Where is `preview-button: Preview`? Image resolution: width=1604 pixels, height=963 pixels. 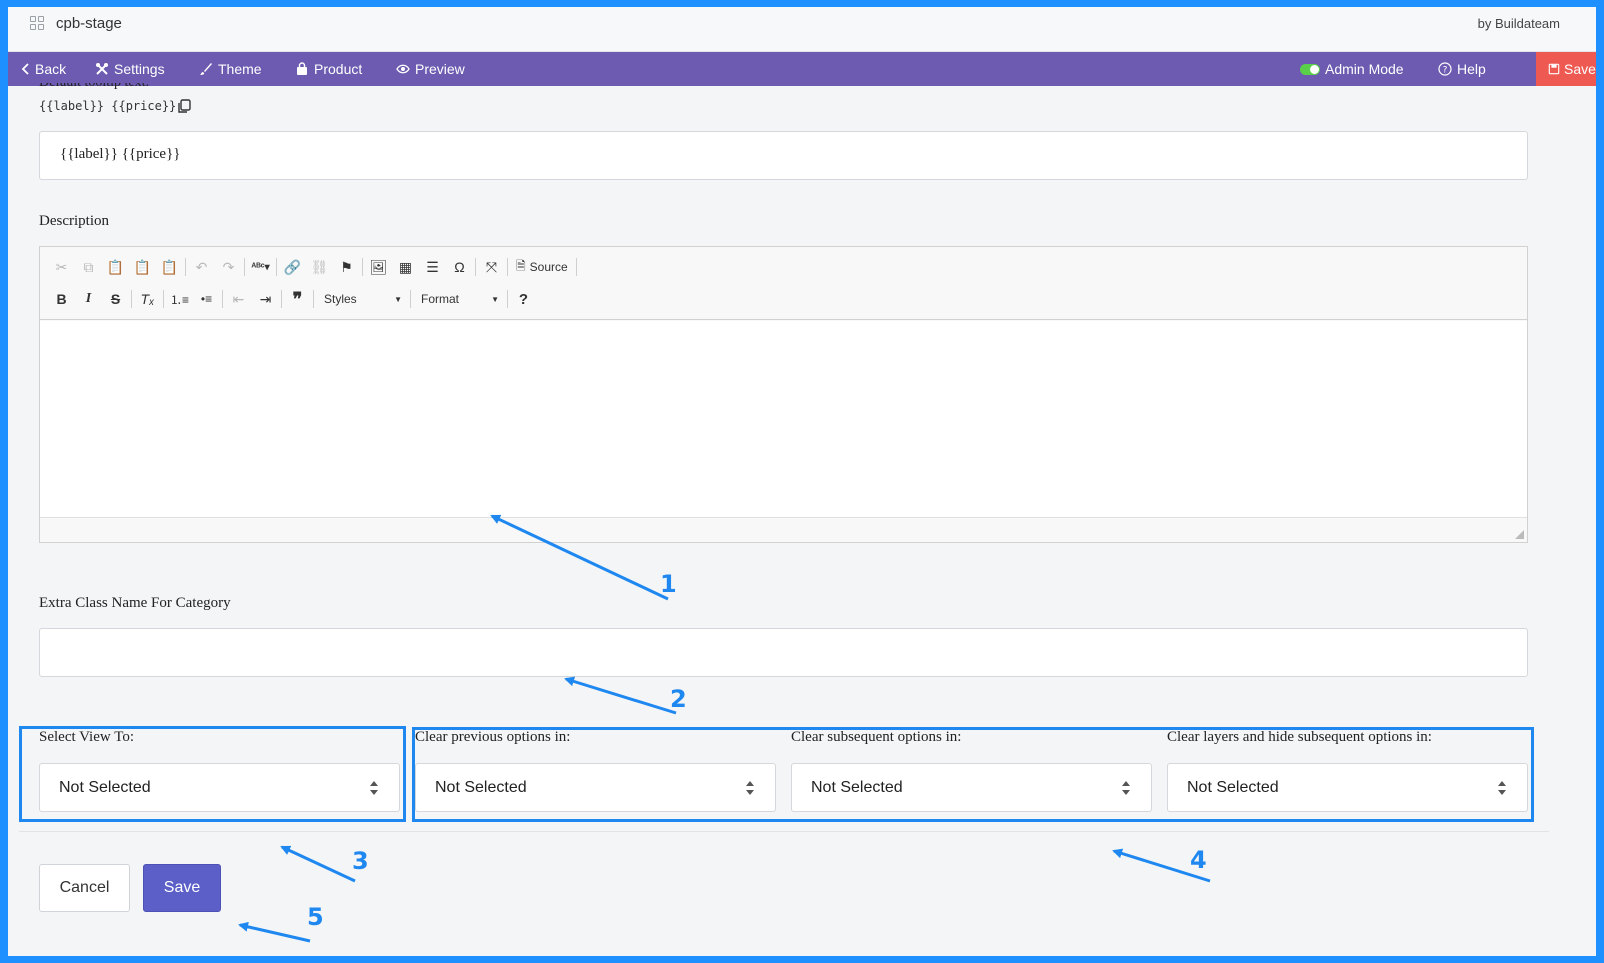
preview-button: Preview is located at coordinates (430, 69).